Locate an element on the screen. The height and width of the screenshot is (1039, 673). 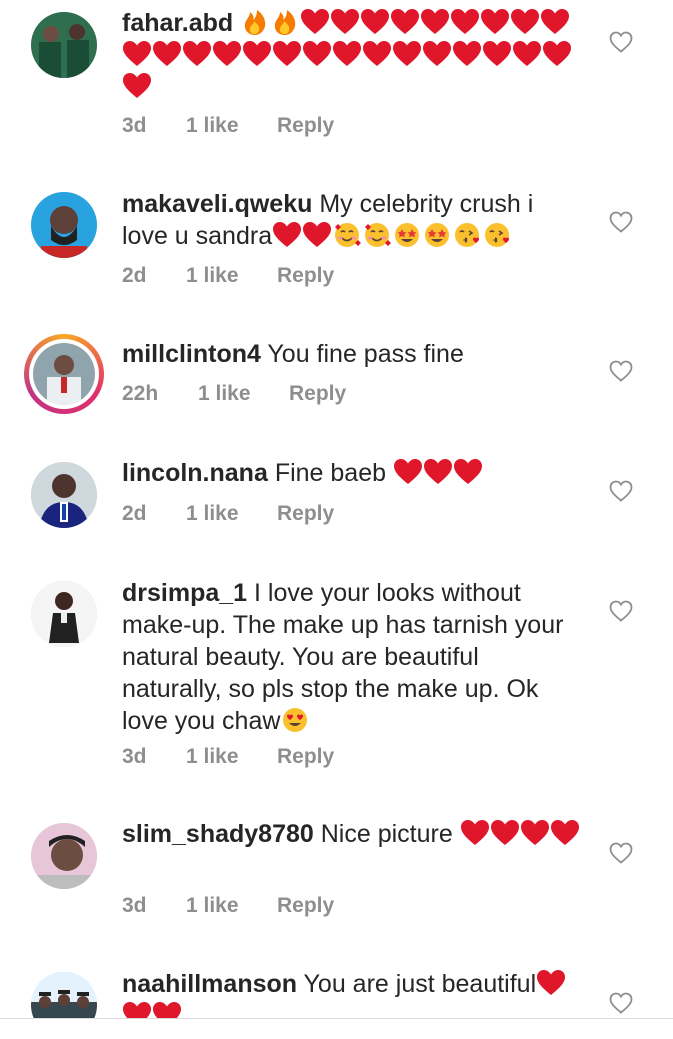
username-link: naahillmanson is located at coordinates (209, 984).